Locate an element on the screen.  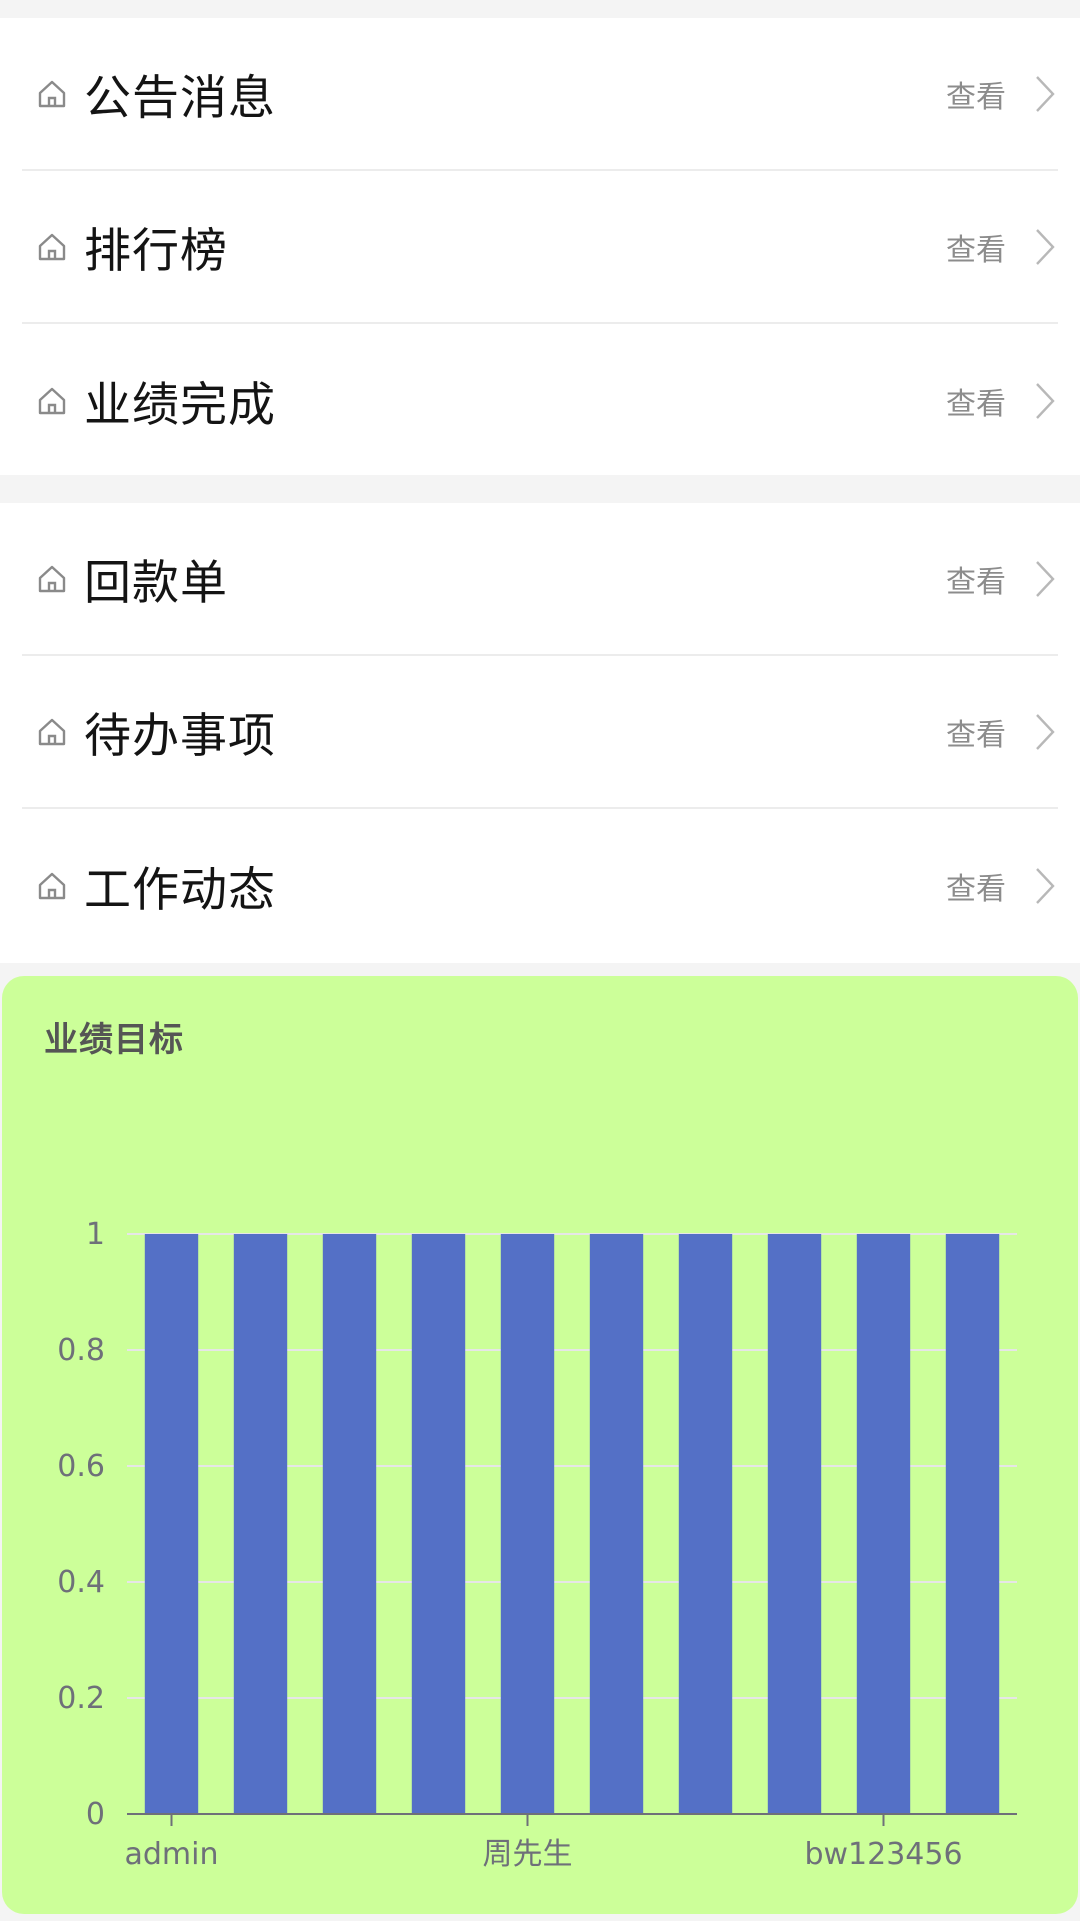
menu-item-payment-receipts: 回款单 查看 is located at coordinates (540, 579).